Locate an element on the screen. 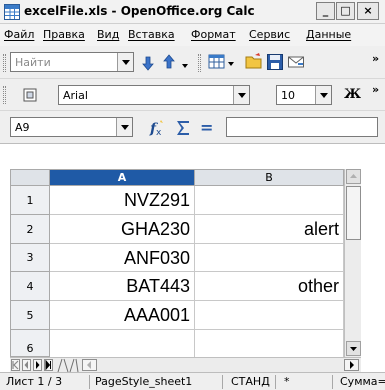 The width and height of the screenshot is (385, 390). previous-sheet-icon is located at coordinates (26, 365).